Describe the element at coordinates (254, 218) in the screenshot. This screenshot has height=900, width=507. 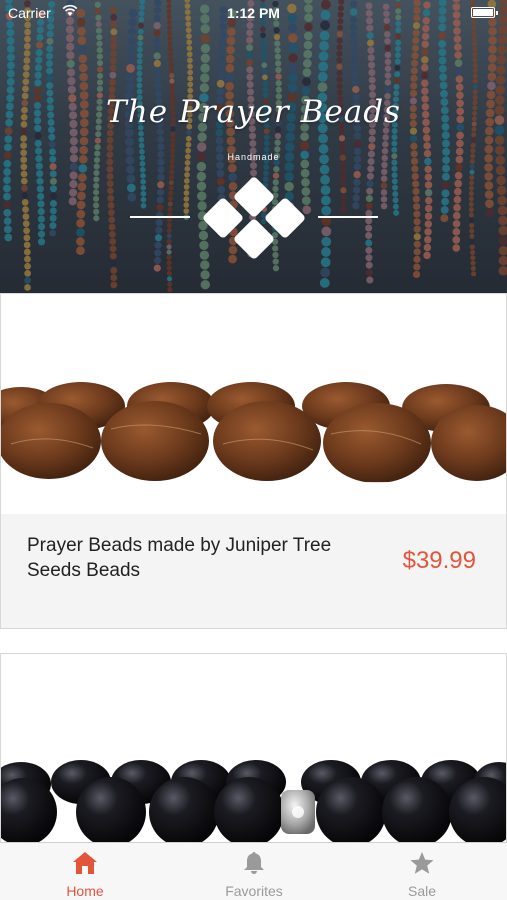
I see `brand-logo-icon` at that location.